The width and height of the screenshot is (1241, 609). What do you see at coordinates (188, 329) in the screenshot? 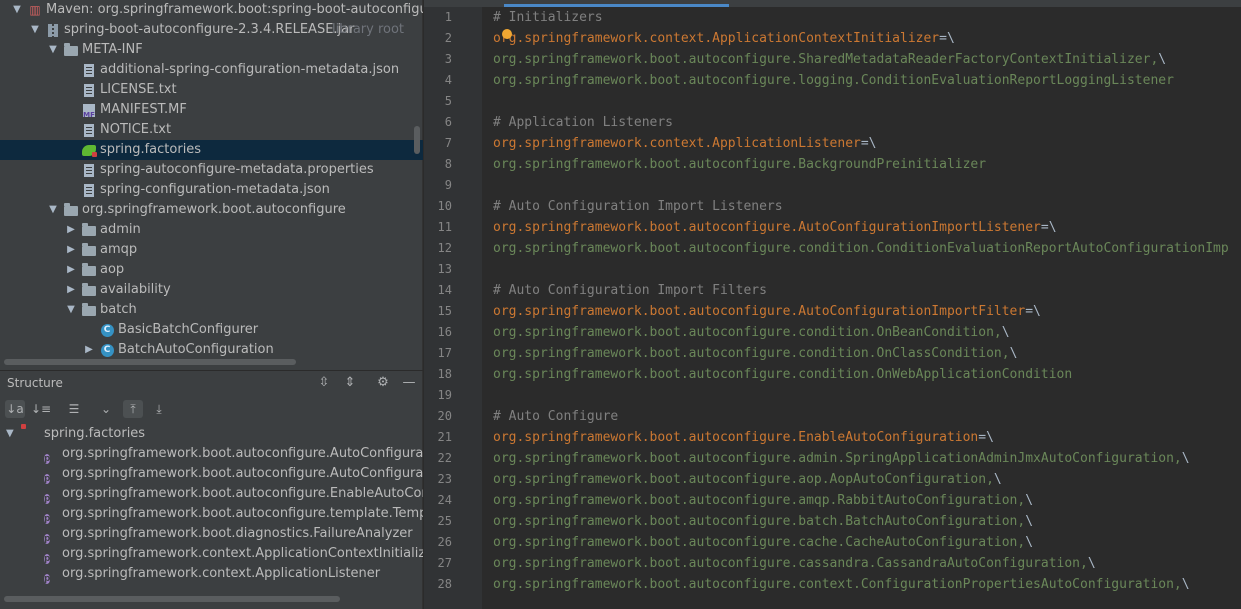
I see `tree-item-label: BasicBatchConfigurer` at bounding box center [188, 329].